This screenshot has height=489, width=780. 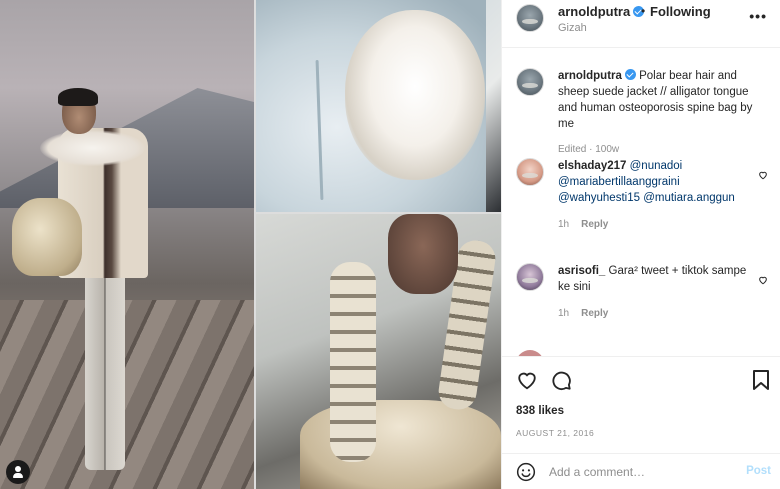 What do you see at coordinates (423, 254) in the screenshot?
I see `hand` at bounding box center [423, 254].